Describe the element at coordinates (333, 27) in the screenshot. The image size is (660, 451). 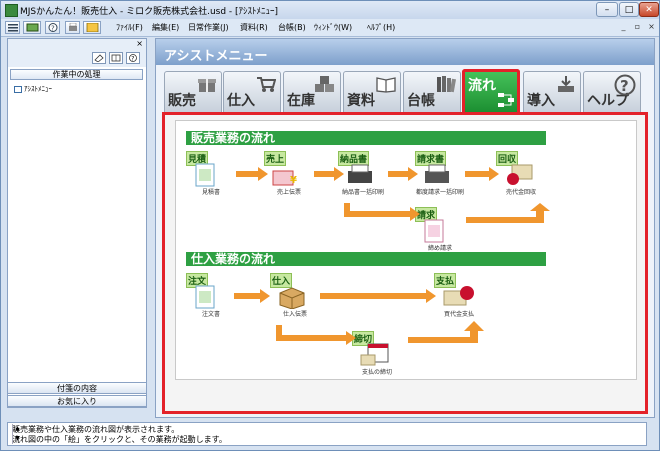
I see `menu-window: ｳｨﾝﾄﾞｳ(W)` at that location.